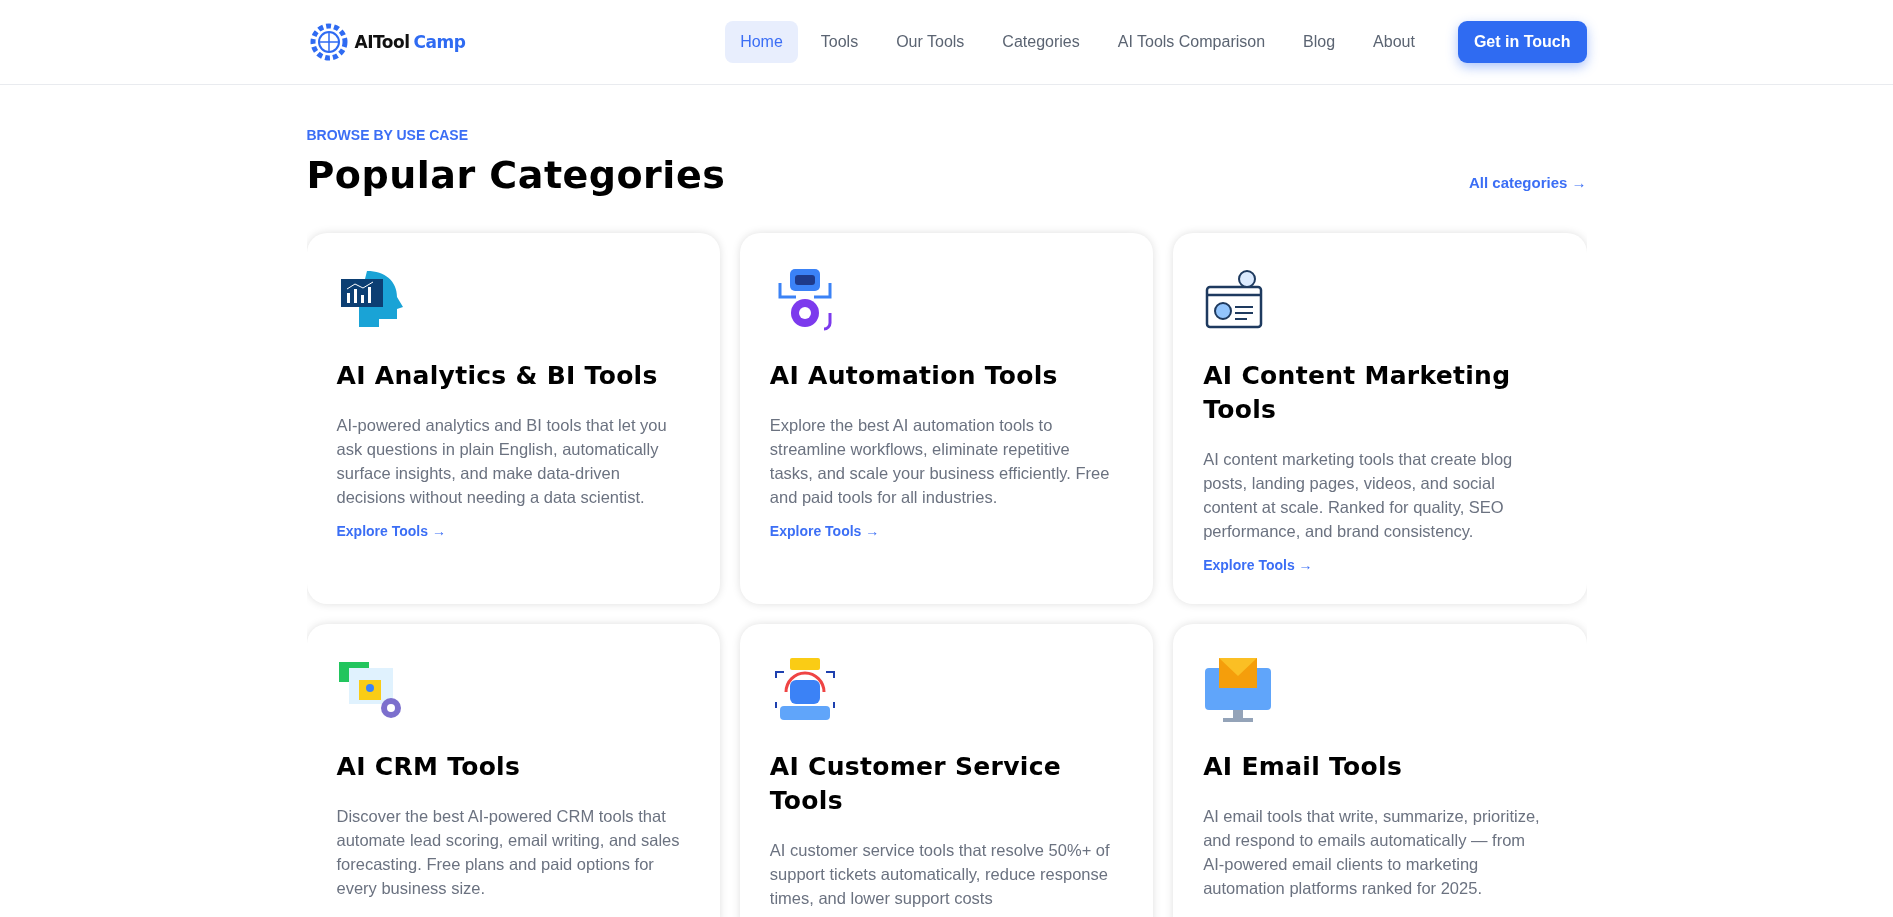  Describe the element at coordinates (940, 461) in the screenshot. I see `category-description: Explore the best AI automation tools to streamline workflows, eliminate repetitive tasks, and scale your business efficiently. Free and paid tools for all industries.` at that location.